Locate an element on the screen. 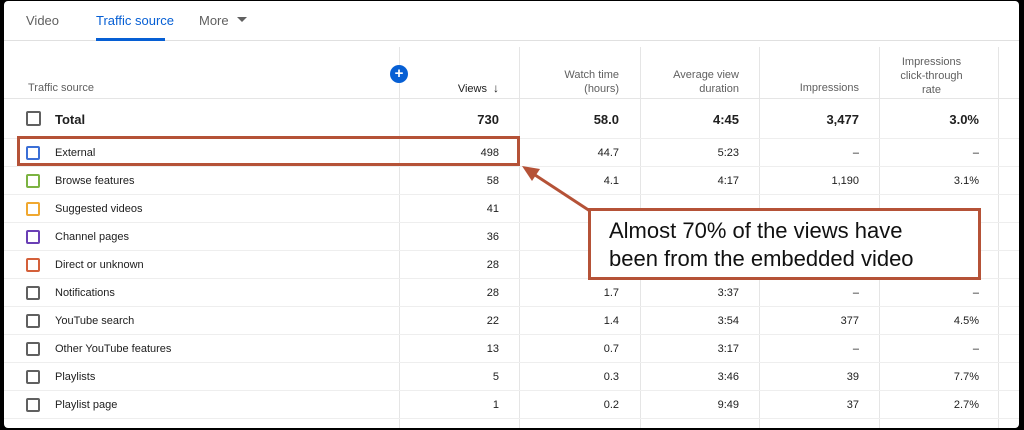 The width and height of the screenshot is (1024, 430). total-impressions: 3,477 is located at coordinates (842, 119).